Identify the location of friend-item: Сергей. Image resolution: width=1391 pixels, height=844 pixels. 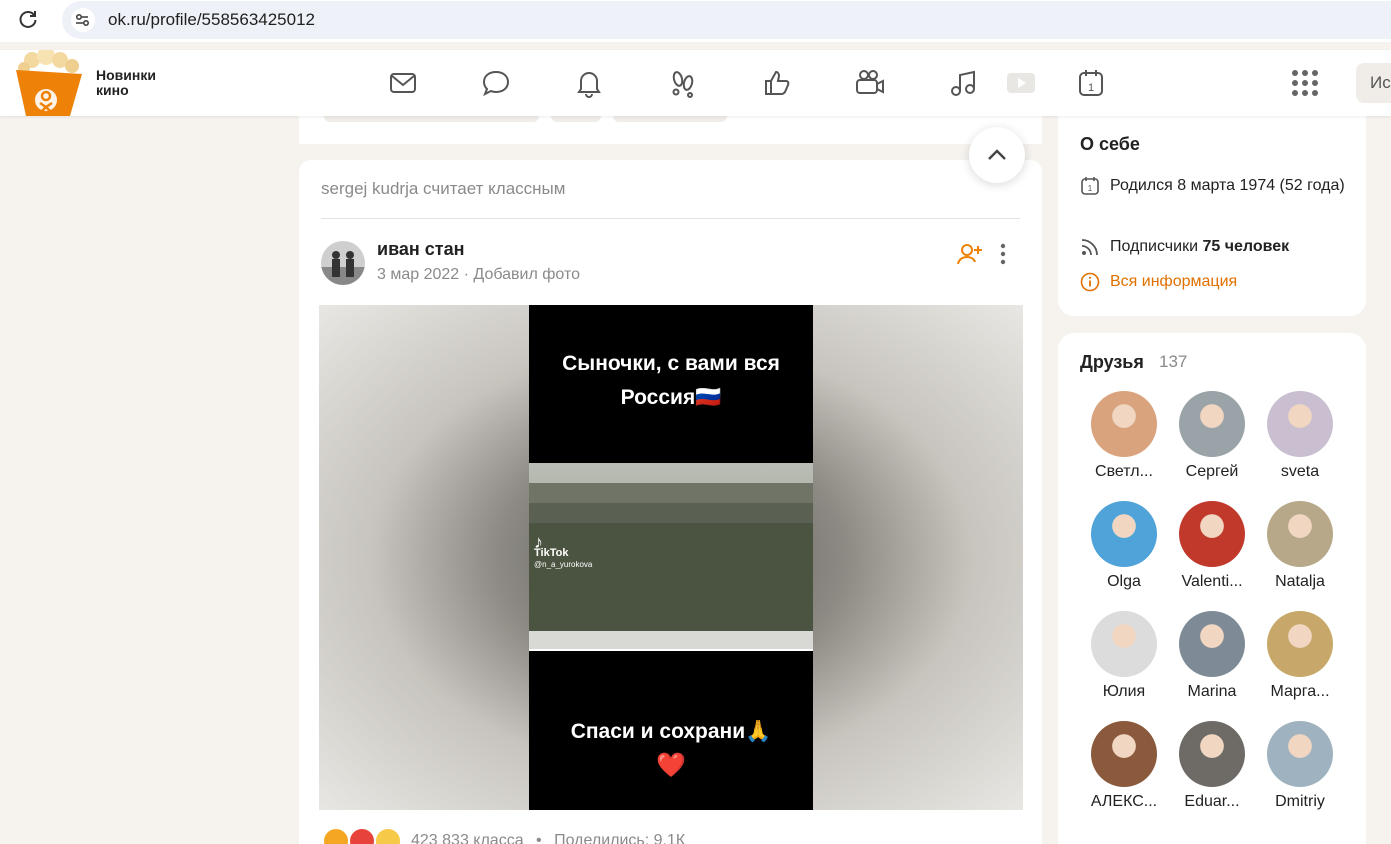
(1212, 446).